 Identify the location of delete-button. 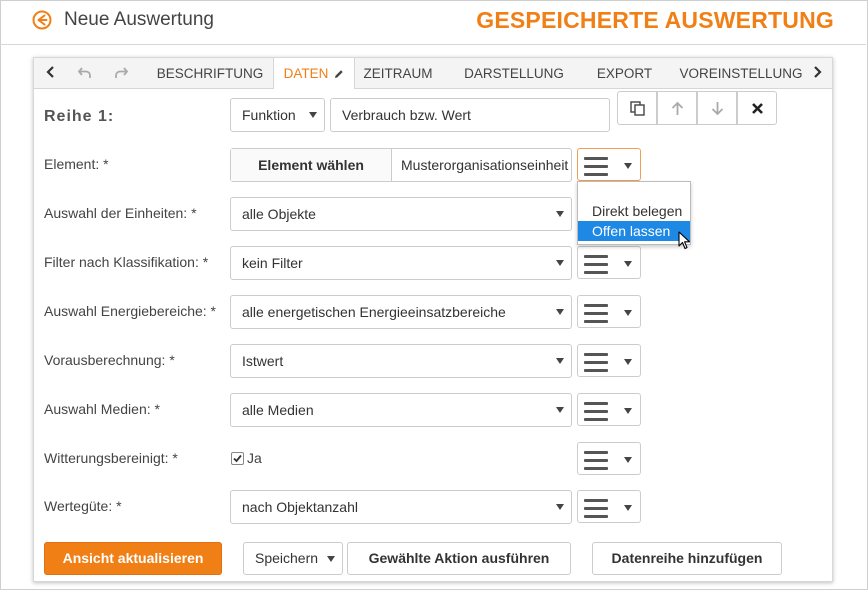
(757, 108).